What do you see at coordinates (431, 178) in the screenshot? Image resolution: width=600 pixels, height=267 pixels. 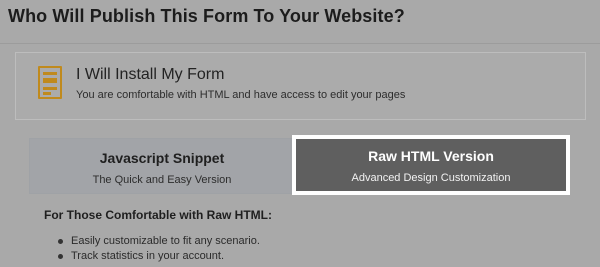 I see `tab-raw-html-subtitle: Advanced Design Customization` at bounding box center [431, 178].